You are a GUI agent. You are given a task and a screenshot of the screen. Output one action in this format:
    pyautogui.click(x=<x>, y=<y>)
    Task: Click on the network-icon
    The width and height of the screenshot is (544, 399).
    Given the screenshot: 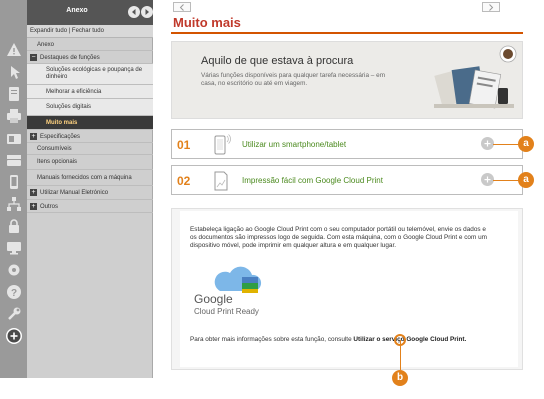 What is the action you would take?
    pyautogui.click(x=13, y=203)
    